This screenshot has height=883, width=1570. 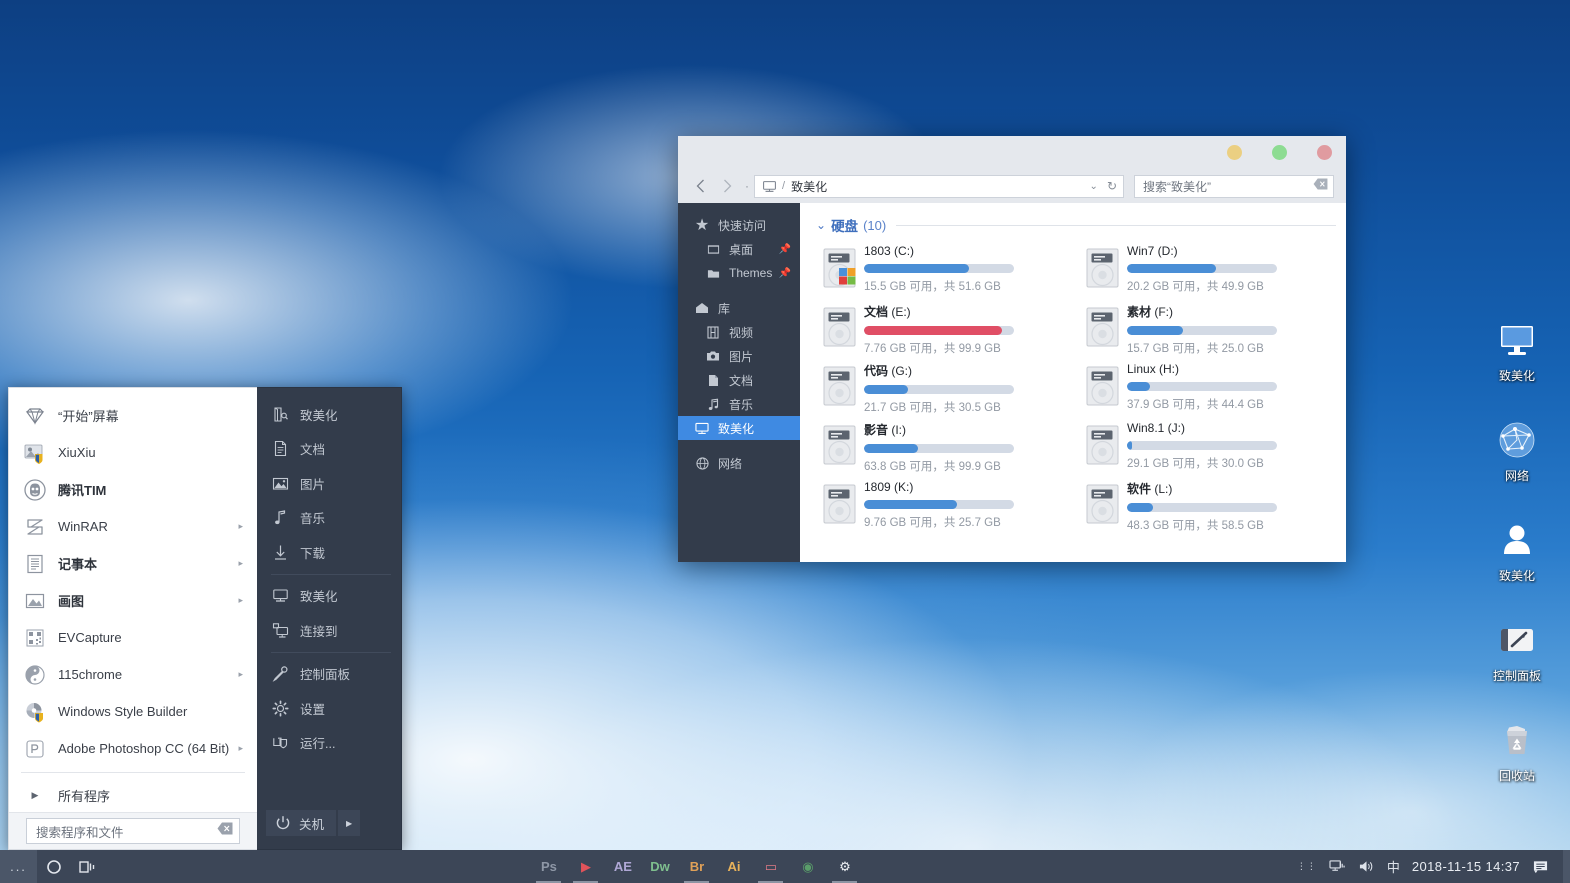 What do you see at coordinates (86, 866) in the screenshot?
I see `task-view-icon` at bounding box center [86, 866].